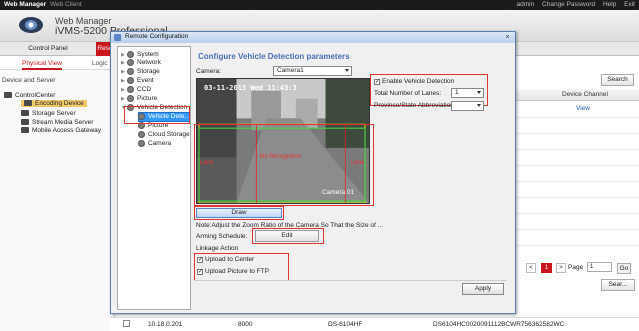 This screenshot has height=331, width=639. Describe the element at coordinates (526, 4) in the screenshot. I see `admin-link: admin` at that location.